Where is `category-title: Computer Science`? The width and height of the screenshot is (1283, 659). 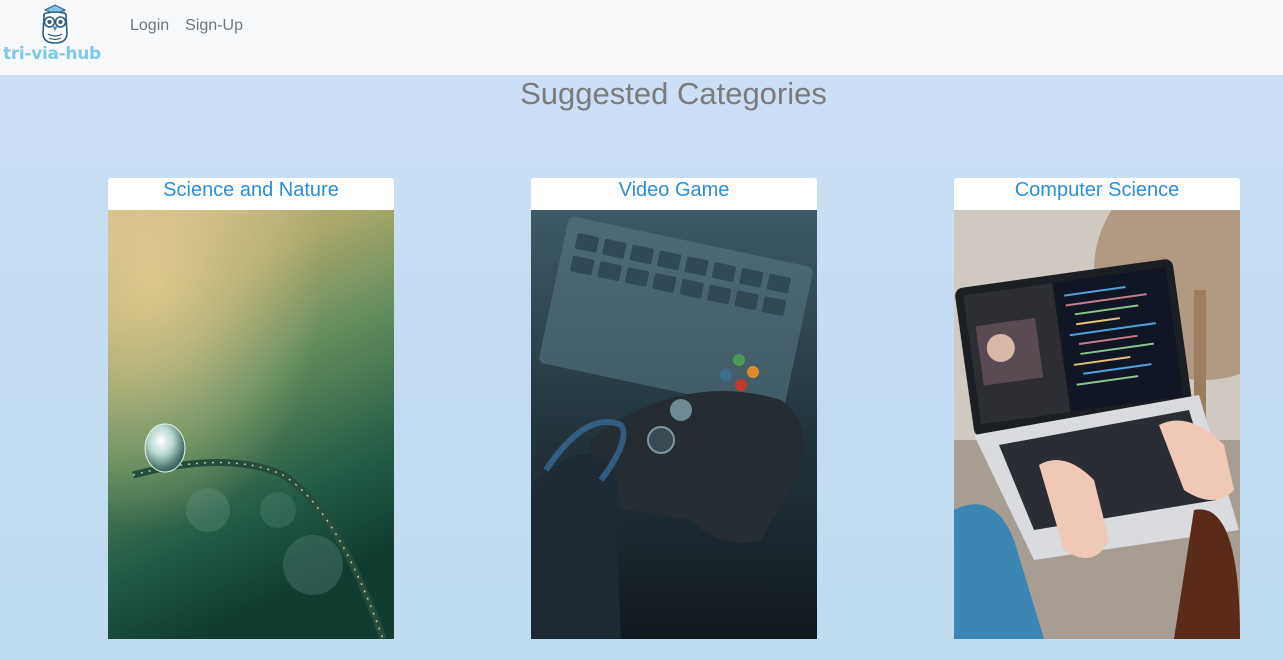 category-title: Computer Science is located at coordinates (1097, 194).